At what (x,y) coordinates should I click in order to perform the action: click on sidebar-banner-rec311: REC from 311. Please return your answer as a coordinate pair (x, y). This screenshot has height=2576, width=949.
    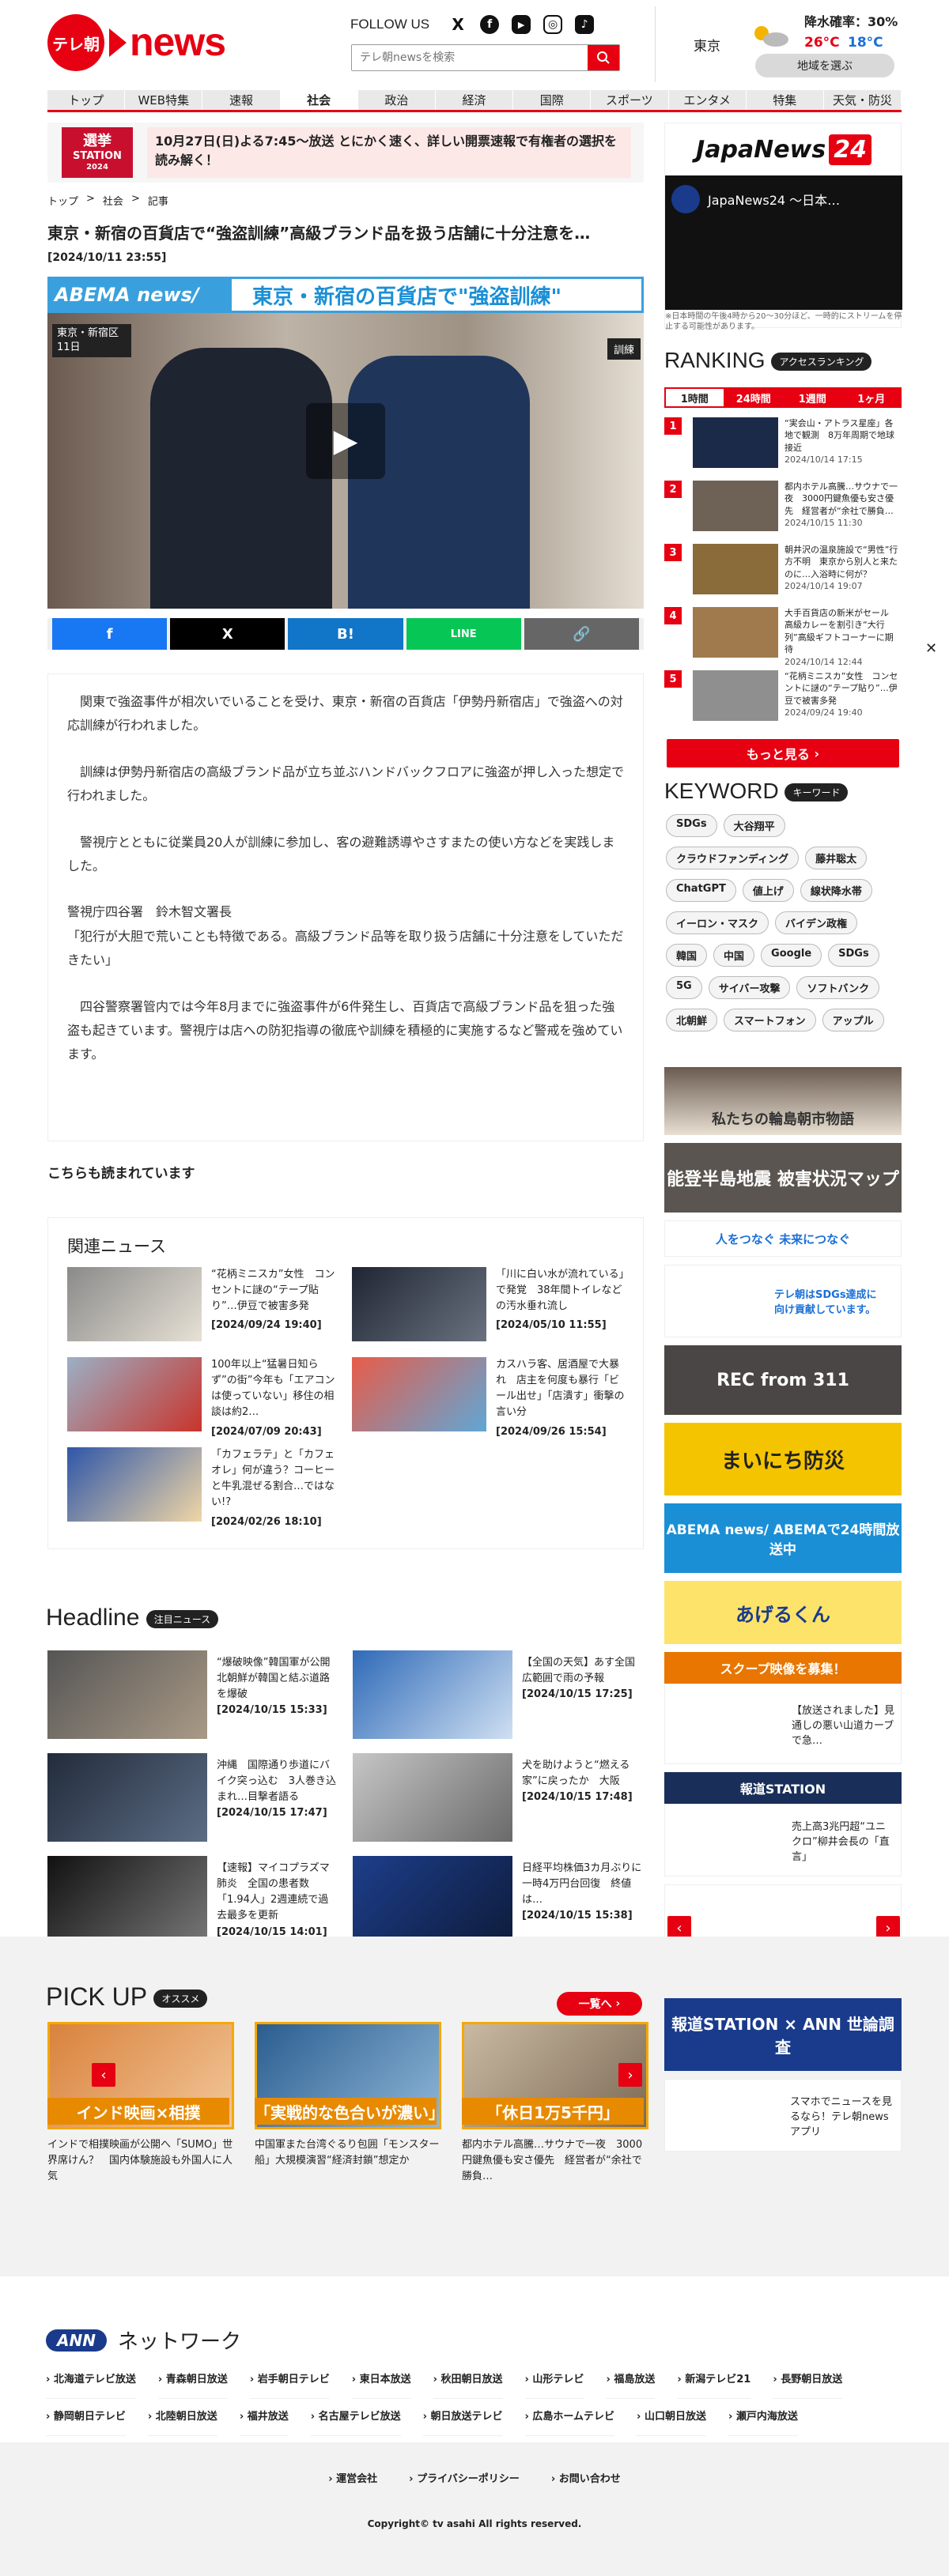
    Looking at the image, I should click on (783, 1380).